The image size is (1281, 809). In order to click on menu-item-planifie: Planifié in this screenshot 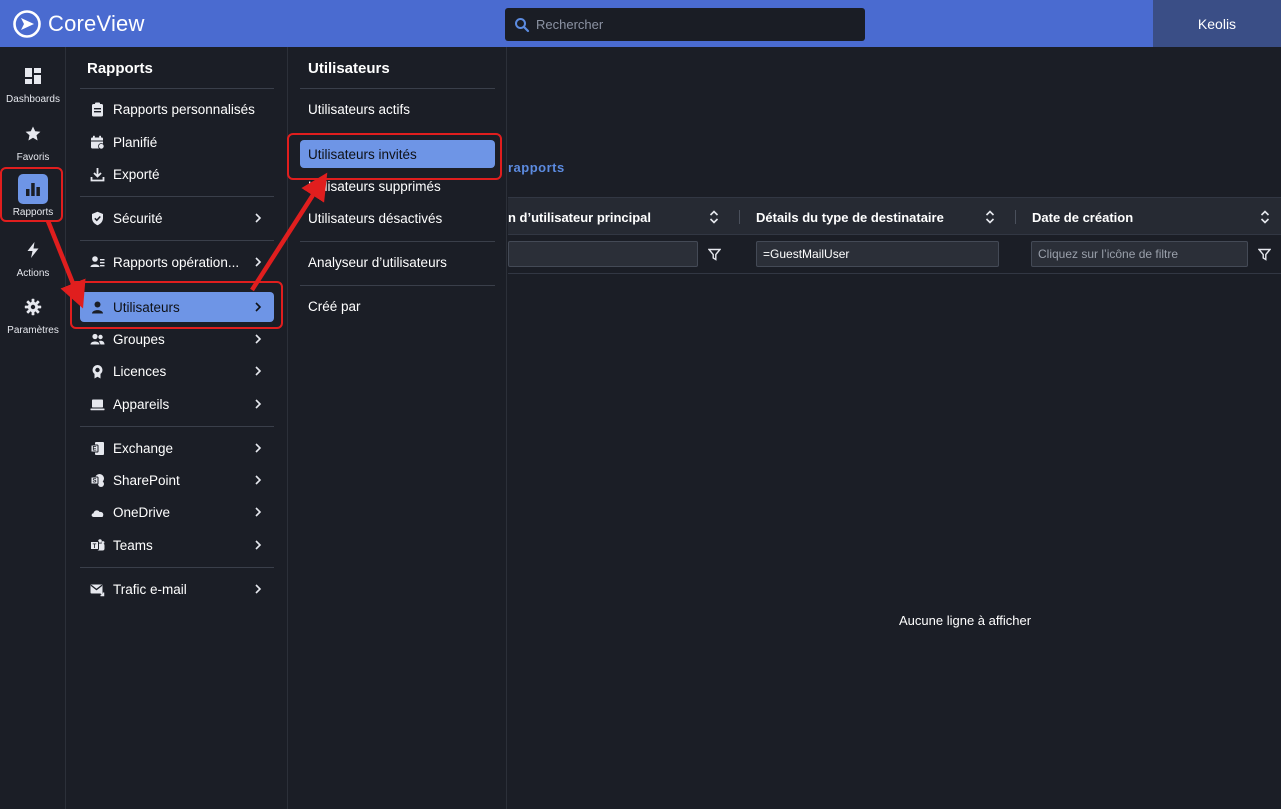, I will do `click(177, 142)`.